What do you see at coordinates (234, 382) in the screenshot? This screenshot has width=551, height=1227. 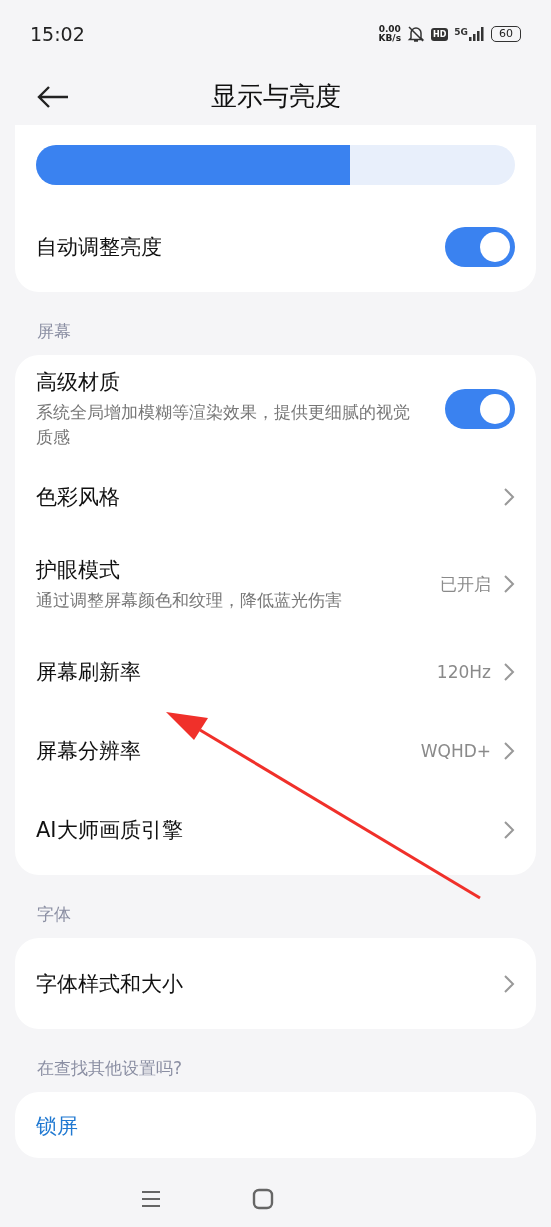 I see `setting-label: 高级材质` at bounding box center [234, 382].